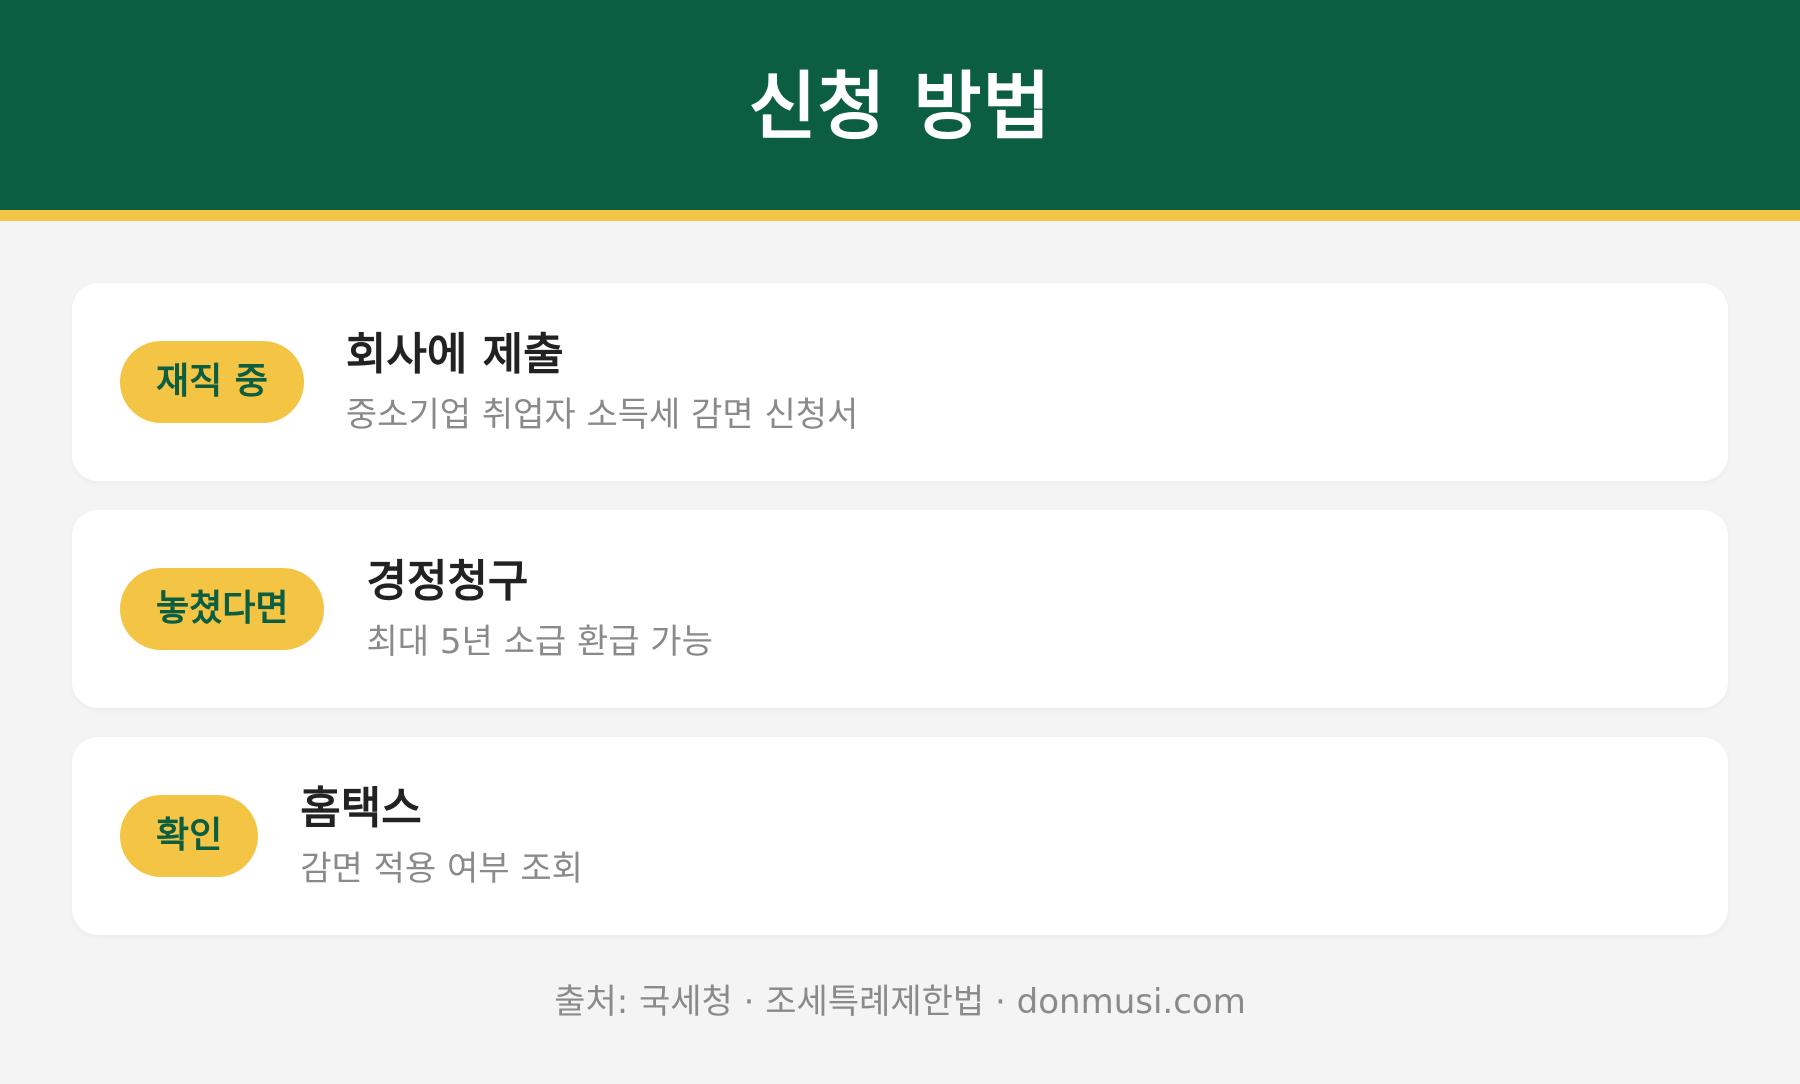 The height and width of the screenshot is (1084, 1800). Describe the element at coordinates (212, 382) in the screenshot. I see `step-badge: 재직 중` at that location.